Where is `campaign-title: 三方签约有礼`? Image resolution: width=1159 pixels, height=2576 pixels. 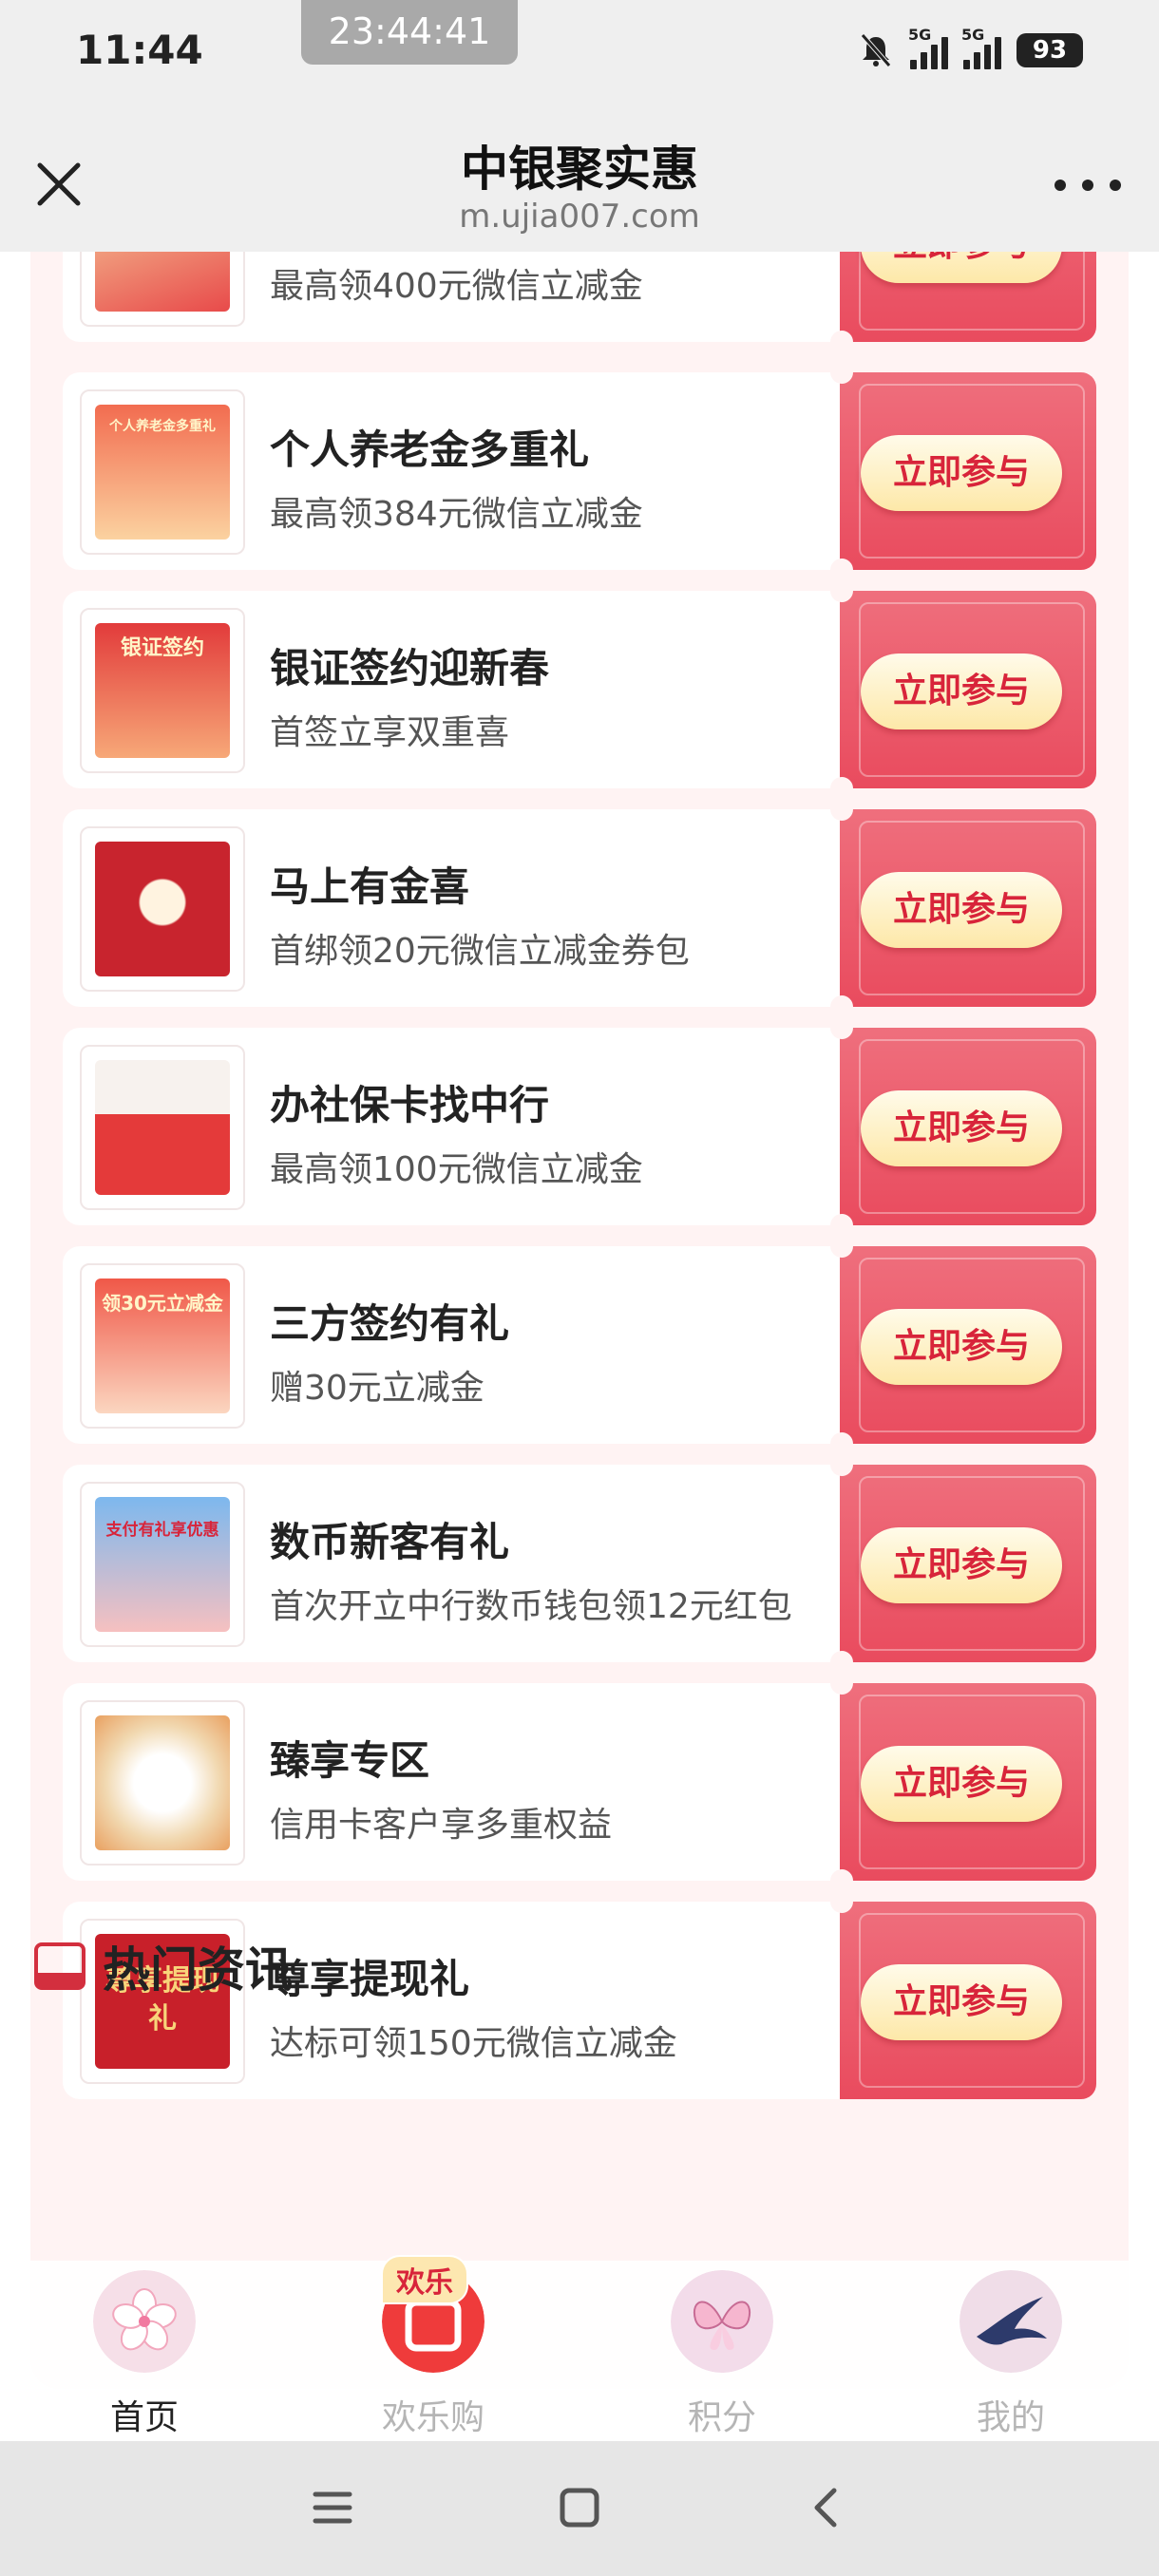
campaign-title: 三方签约有礼 is located at coordinates (390, 1323).